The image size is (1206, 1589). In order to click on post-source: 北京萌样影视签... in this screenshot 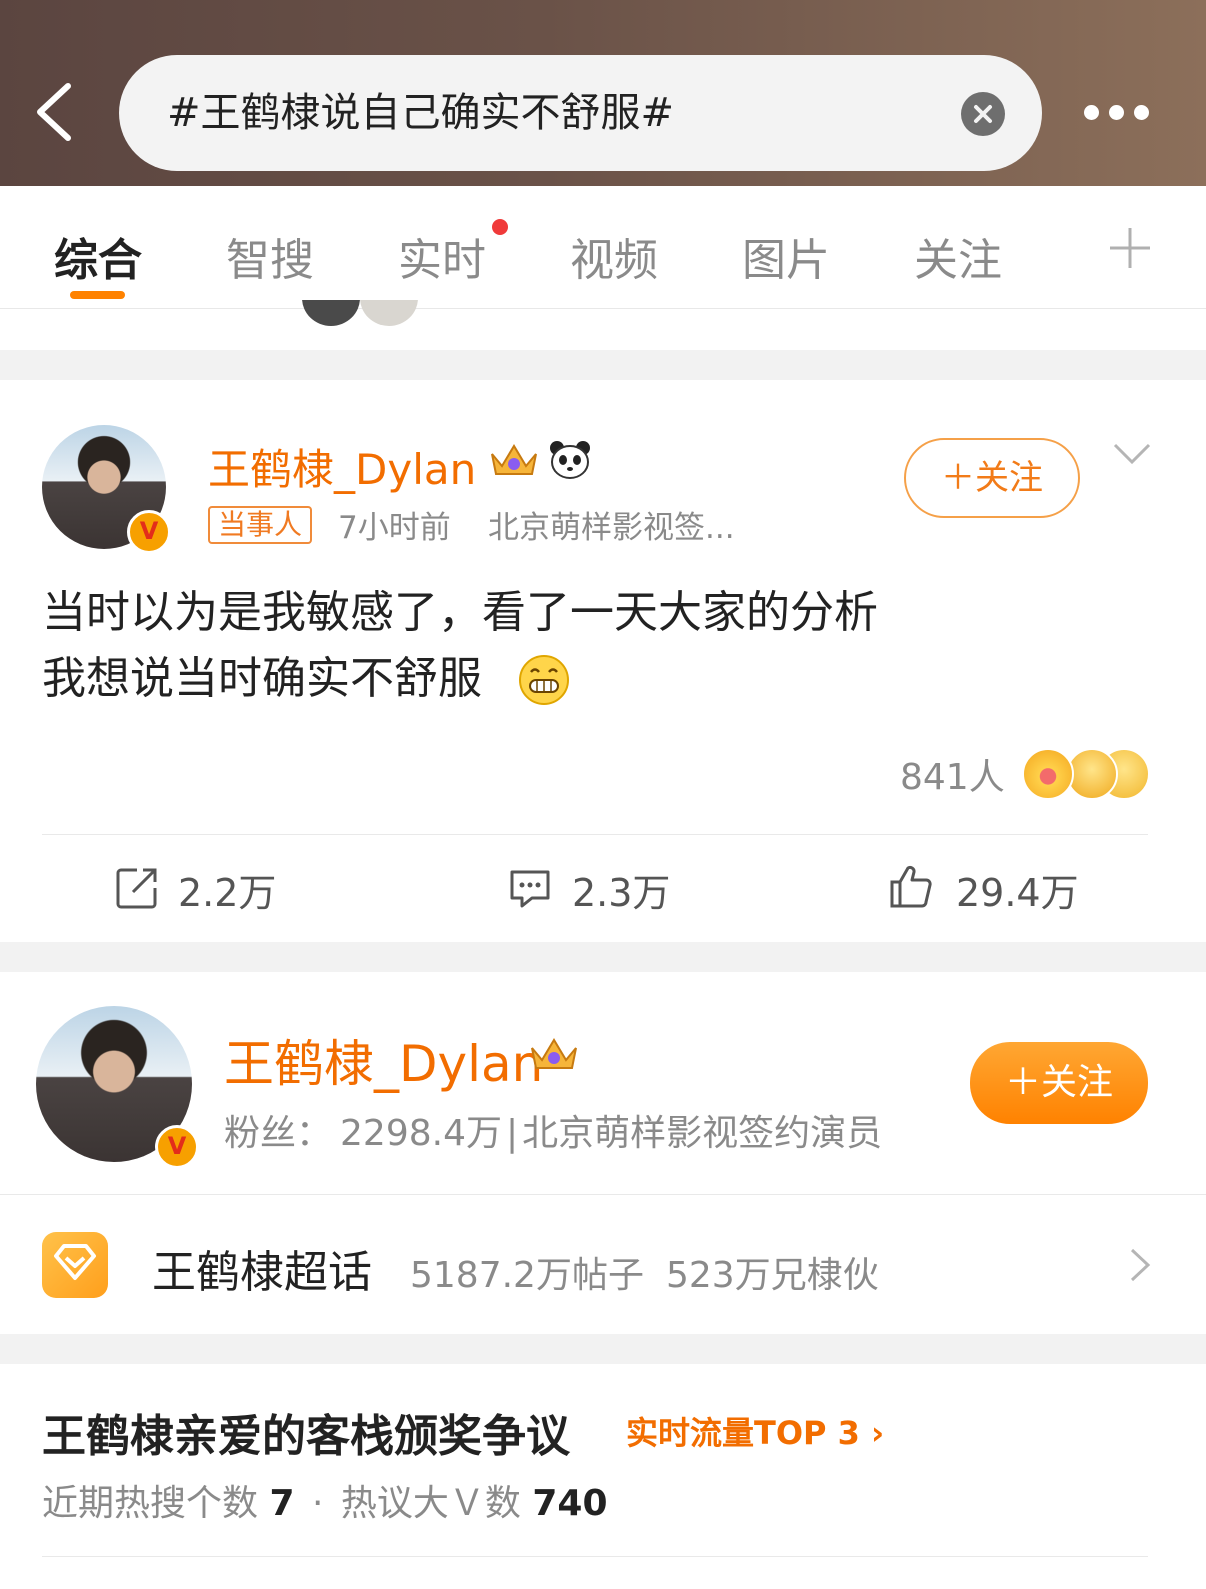, I will do `click(611, 528)`.